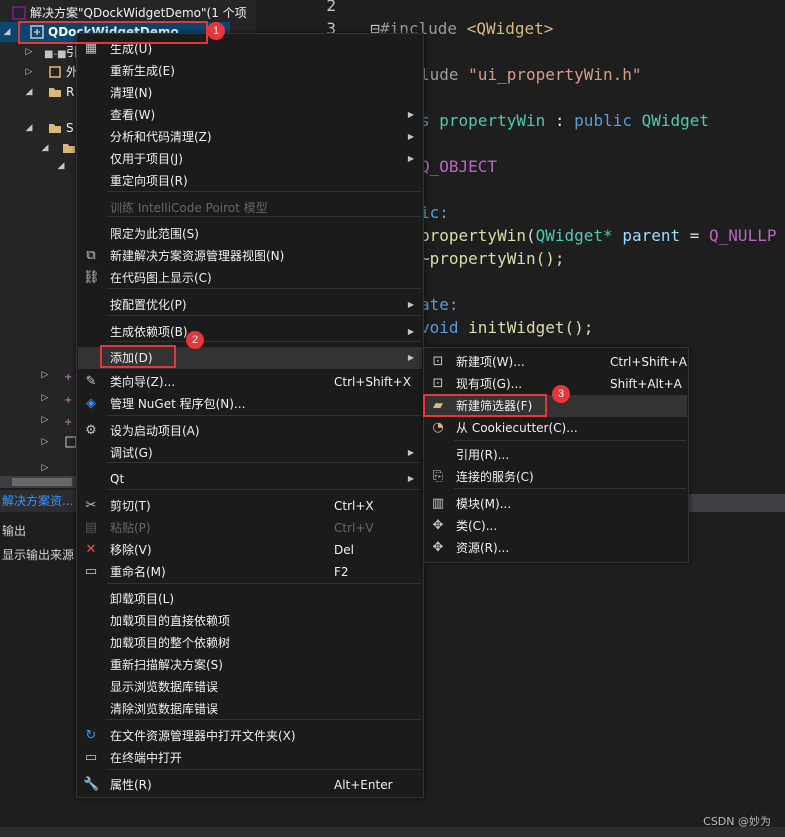 The width and height of the screenshot is (785, 837). Describe the element at coordinates (14, 531) in the screenshot. I see `output-title: 输出` at that location.